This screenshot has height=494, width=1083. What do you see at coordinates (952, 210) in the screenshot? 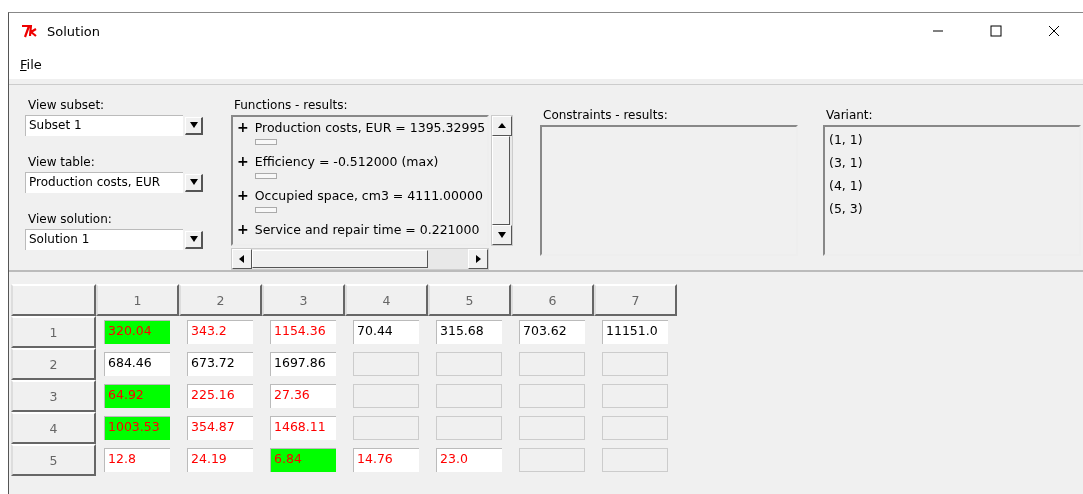
I see `variant-item: (5, 3)` at bounding box center [952, 210].